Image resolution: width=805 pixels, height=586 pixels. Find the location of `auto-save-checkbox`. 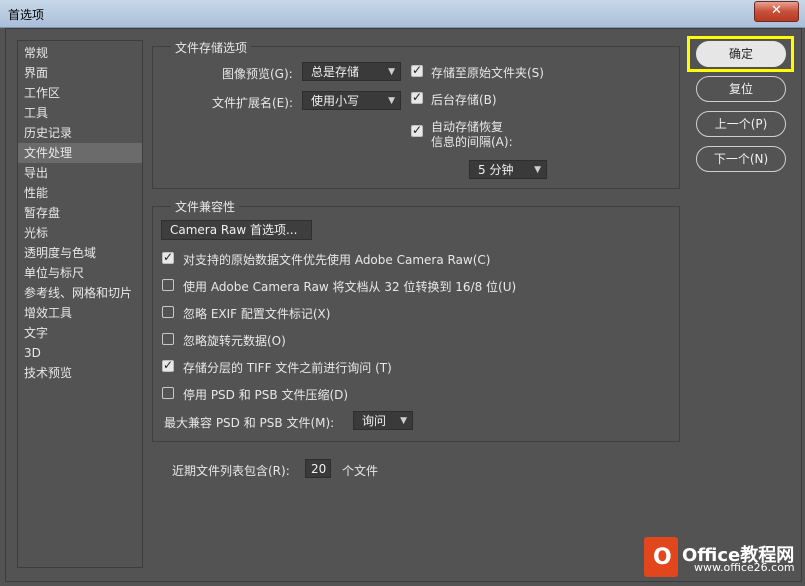

auto-save-checkbox is located at coordinates (417, 130).